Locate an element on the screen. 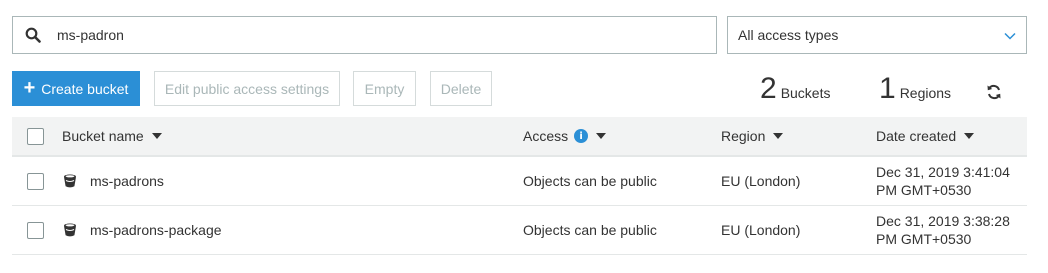 The width and height of the screenshot is (1048, 273). bucket-name: ms-padrons is located at coordinates (127, 181).